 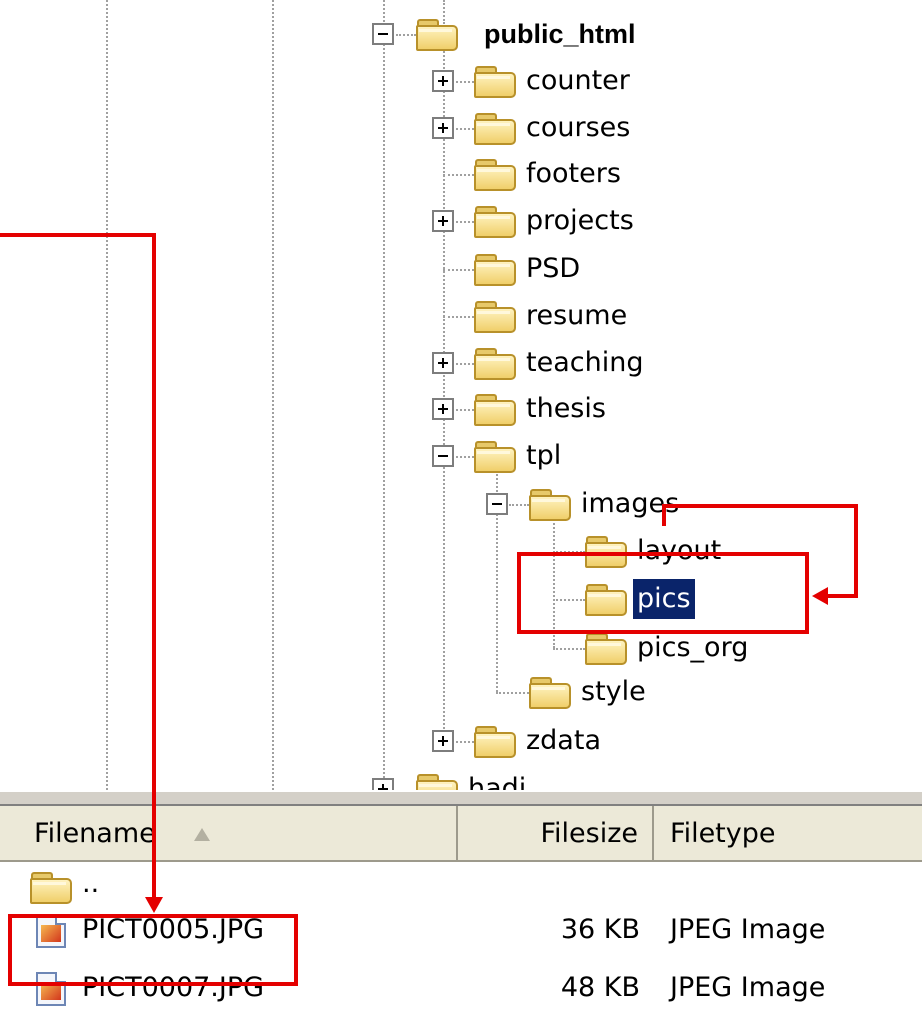 What do you see at coordinates (578, 127) in the screenshot?
I see `tree-node-label: courses` at bounding box center [578, 127].